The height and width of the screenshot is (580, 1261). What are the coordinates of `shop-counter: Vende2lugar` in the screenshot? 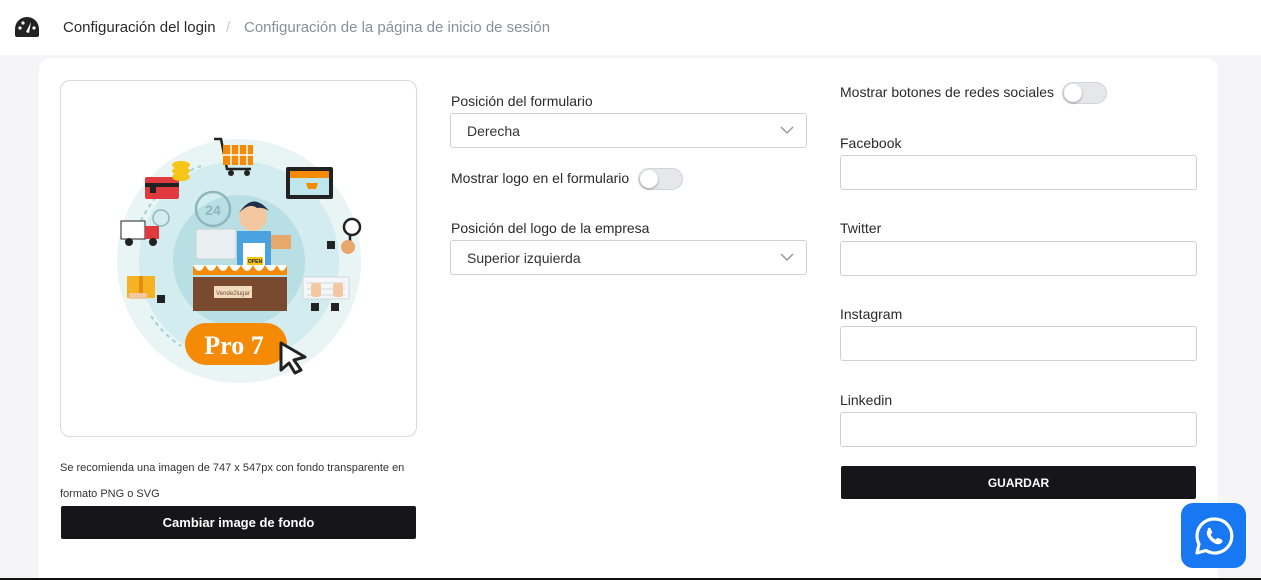 It's located at (240, 288).